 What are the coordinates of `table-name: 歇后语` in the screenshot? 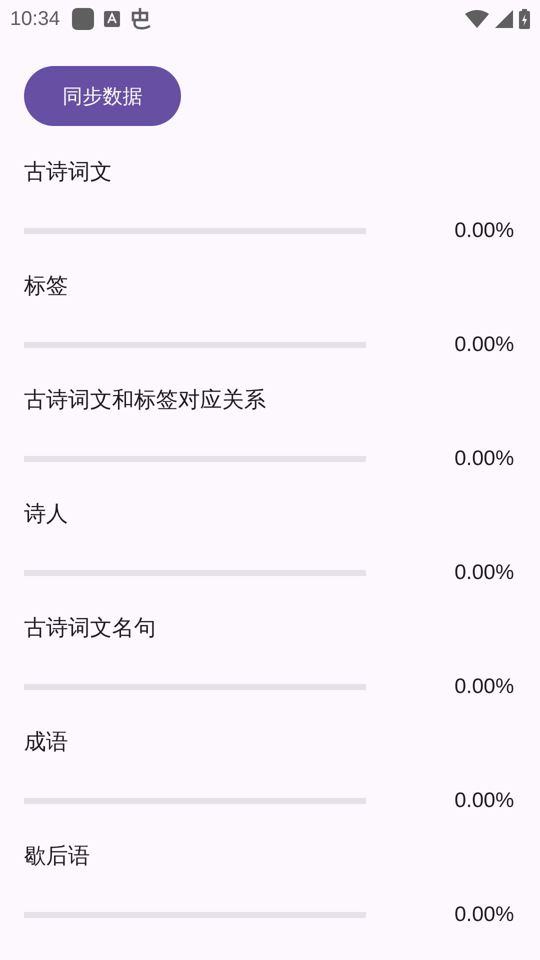 It's located at (57, 857).